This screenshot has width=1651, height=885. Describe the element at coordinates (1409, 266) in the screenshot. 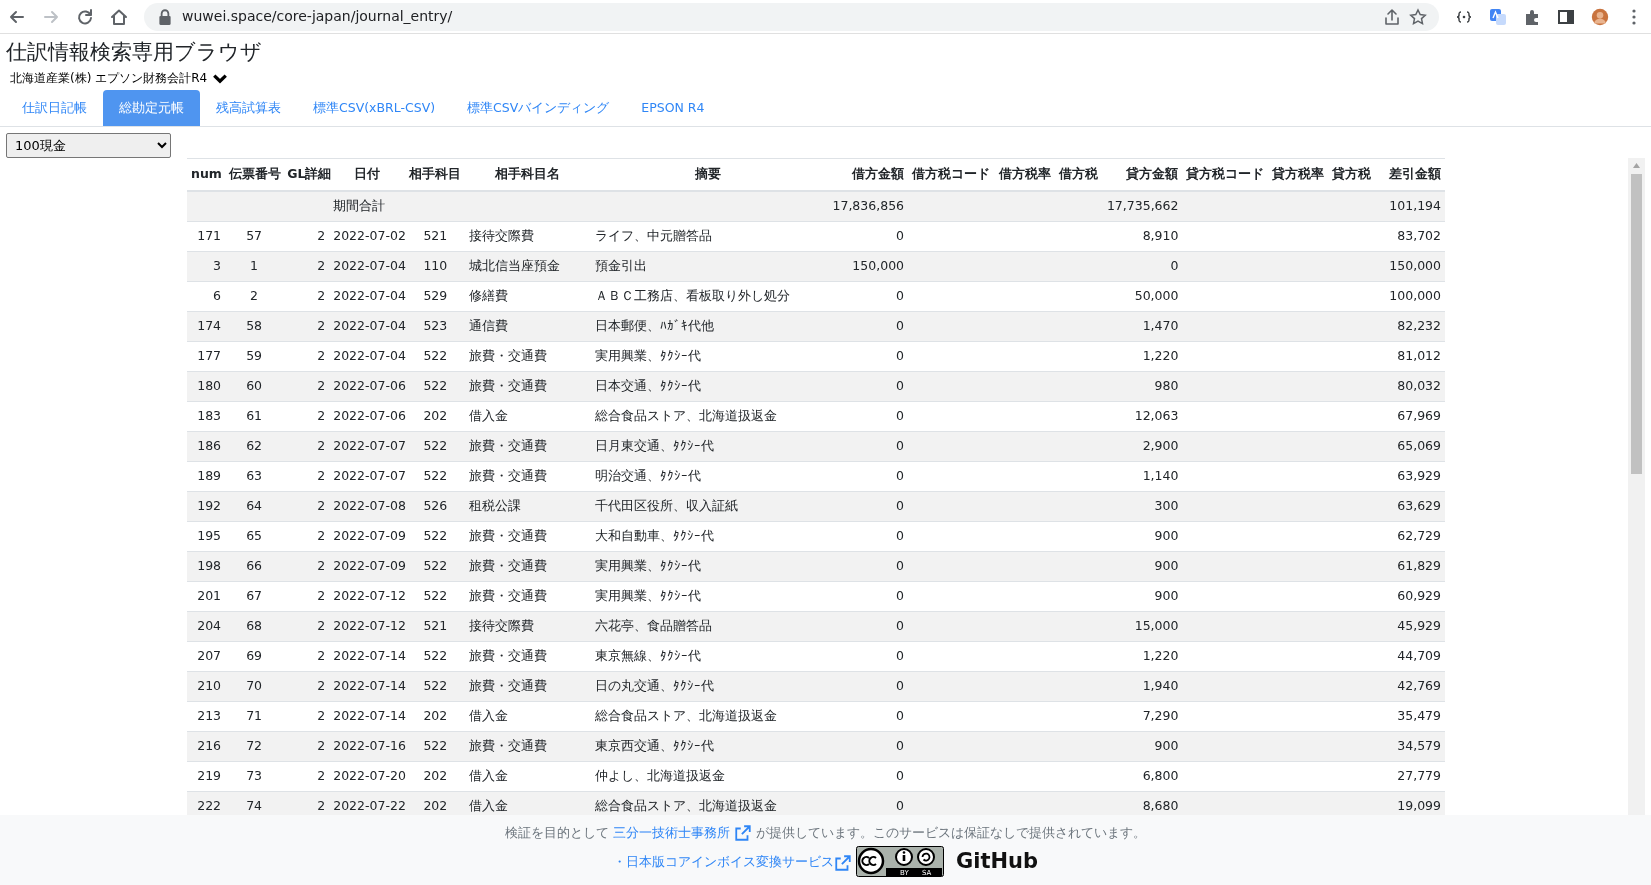

I see `table-cell: 150,000` at that location.